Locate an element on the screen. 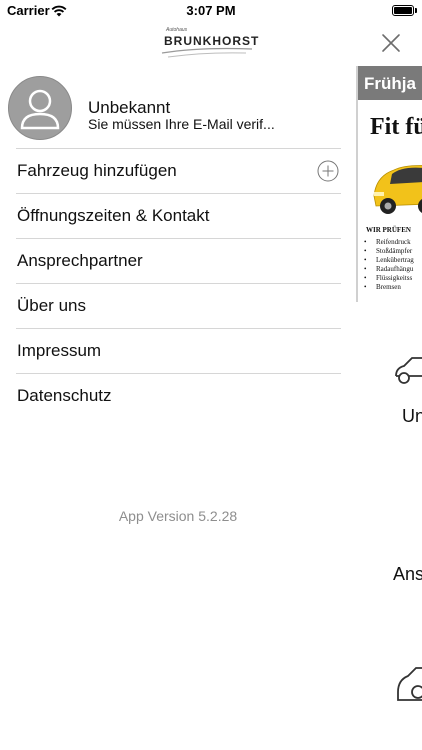  avatar is located at coordinates (40, 108).